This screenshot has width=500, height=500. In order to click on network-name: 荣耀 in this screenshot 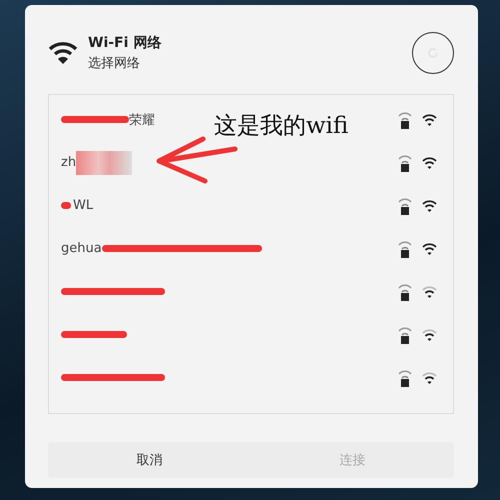, I will do `click(142, 119)`.